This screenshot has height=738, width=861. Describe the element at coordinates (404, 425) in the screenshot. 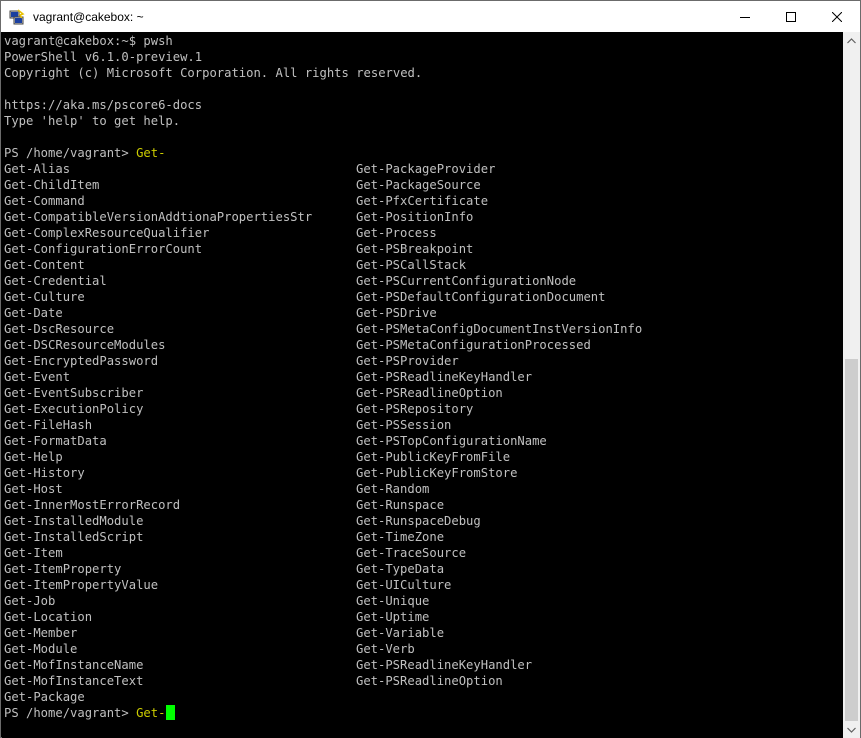

I see `completion-item: Get-PSSession` at that location.